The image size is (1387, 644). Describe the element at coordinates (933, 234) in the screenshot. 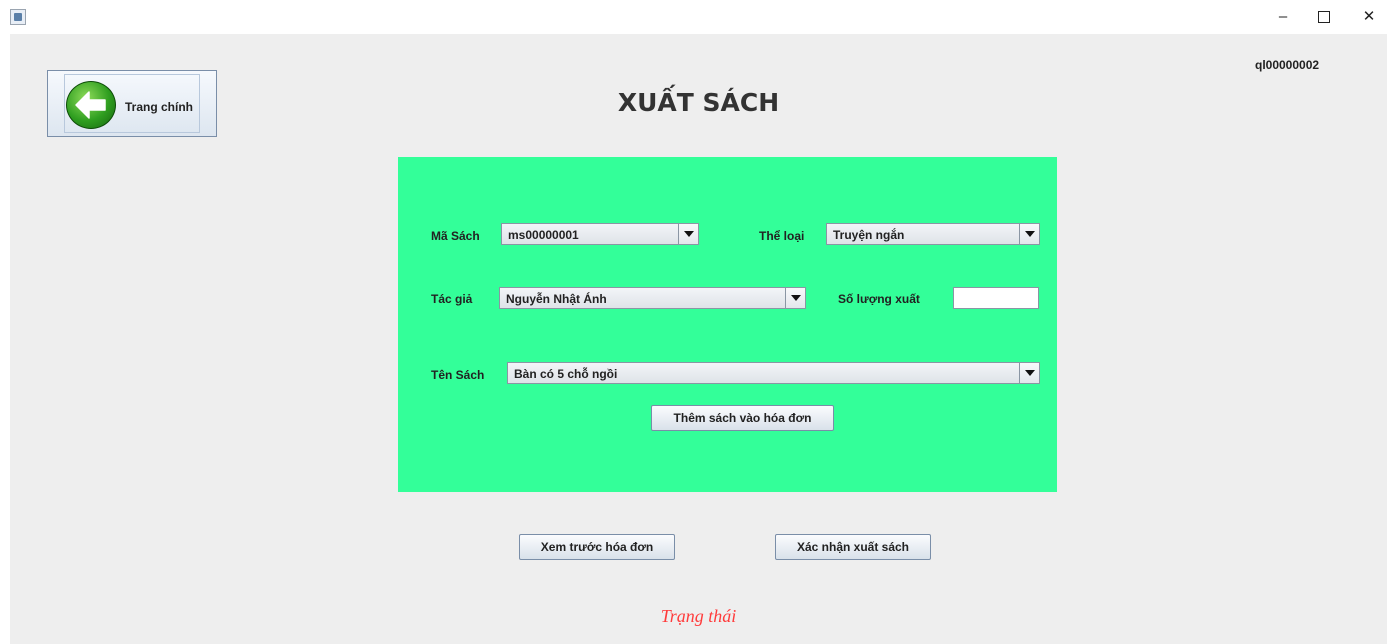

I see `the-loai-dropdown: Truyện ngắn` at that location.